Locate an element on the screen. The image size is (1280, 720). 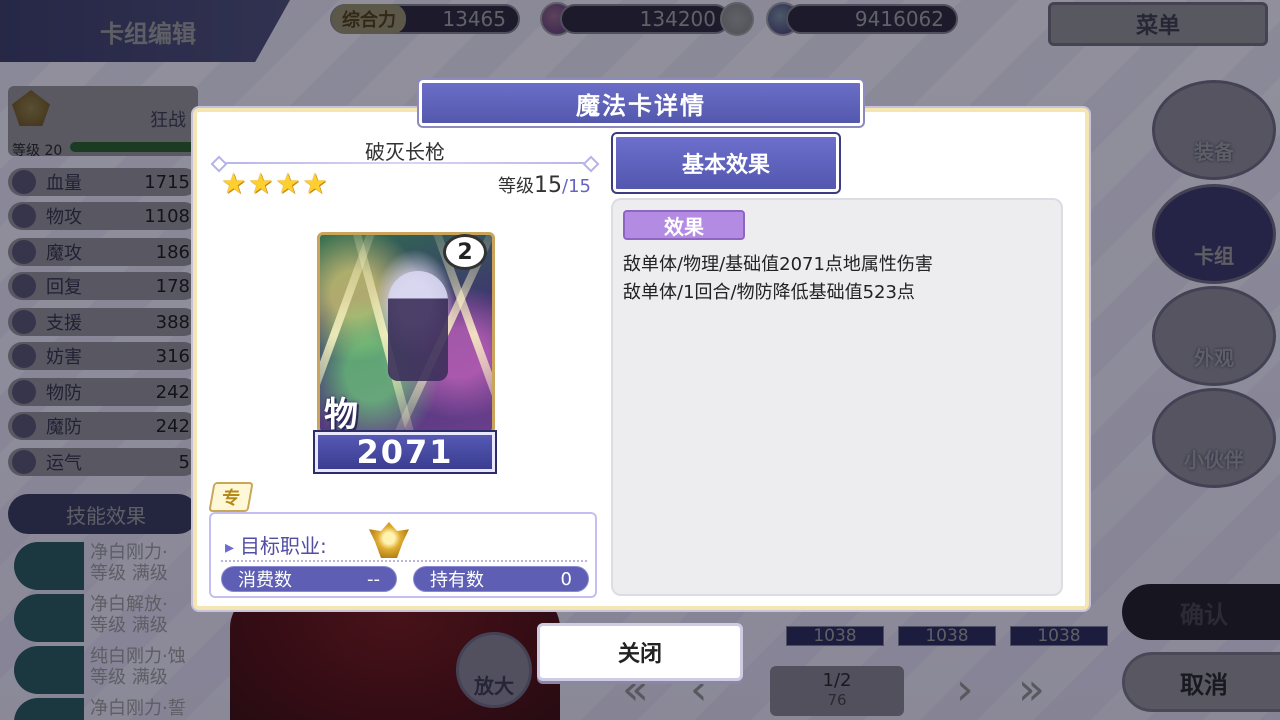
target-job-box: 目标职业: 消费数 -- 持有数 0 is located at coordinates (403, 555).